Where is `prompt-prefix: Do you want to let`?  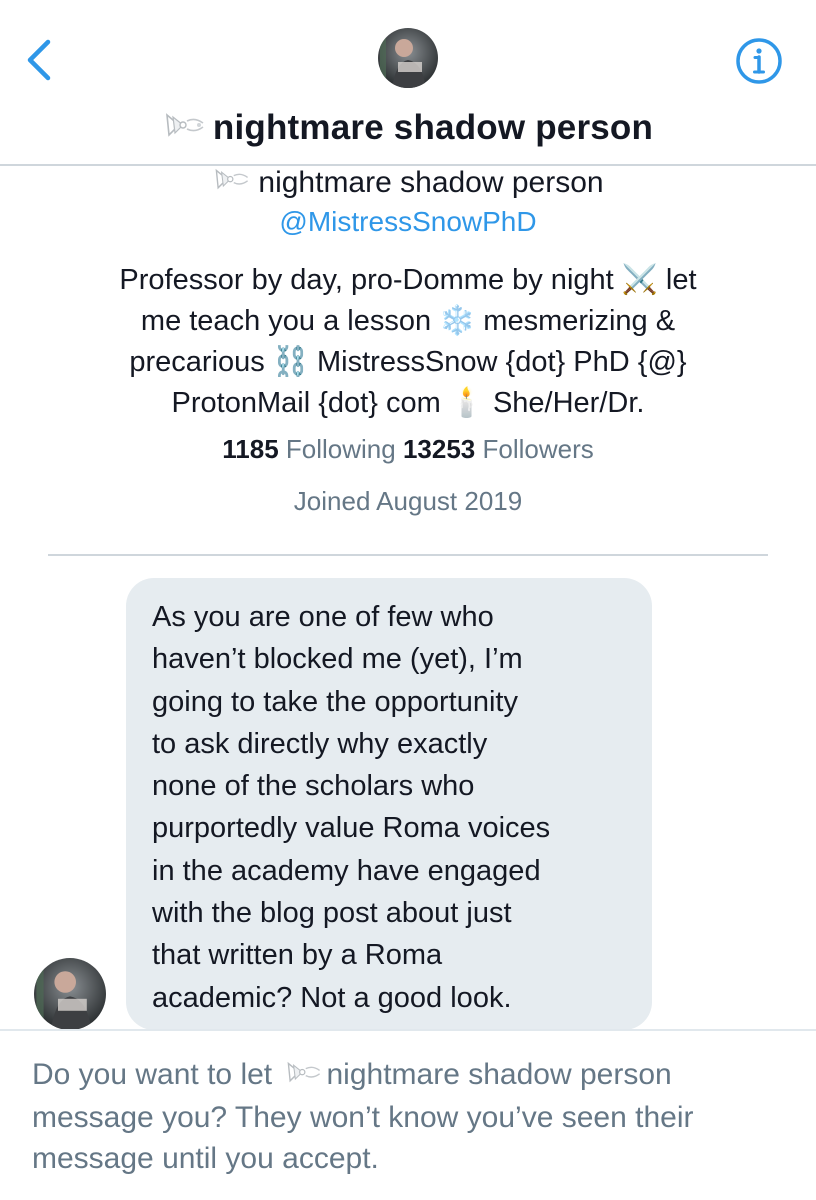 prompt-prefix: Do you want to let is located at coordinates (152, 1074).